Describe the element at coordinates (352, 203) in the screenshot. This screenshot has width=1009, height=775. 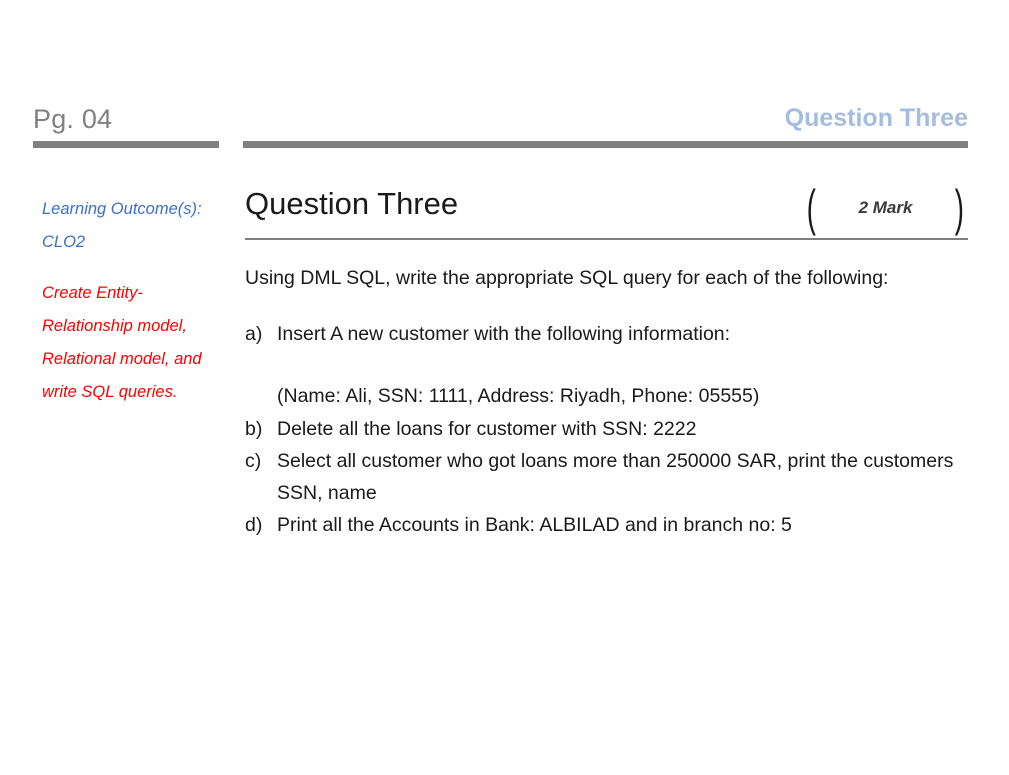
I see `question-title: Question Three` at that location.